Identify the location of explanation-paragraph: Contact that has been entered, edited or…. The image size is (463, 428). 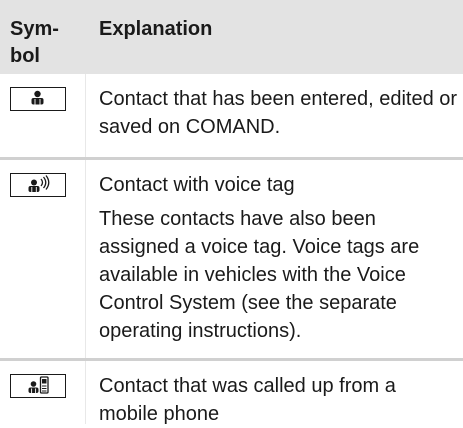
(278, 113).